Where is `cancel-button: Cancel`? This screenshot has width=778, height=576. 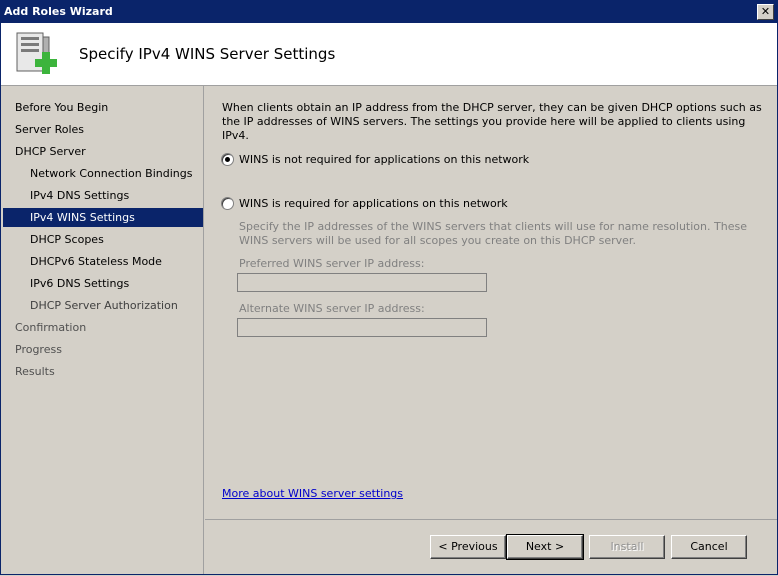
cancel-button: Cancel is located at coordinates (709, 547).